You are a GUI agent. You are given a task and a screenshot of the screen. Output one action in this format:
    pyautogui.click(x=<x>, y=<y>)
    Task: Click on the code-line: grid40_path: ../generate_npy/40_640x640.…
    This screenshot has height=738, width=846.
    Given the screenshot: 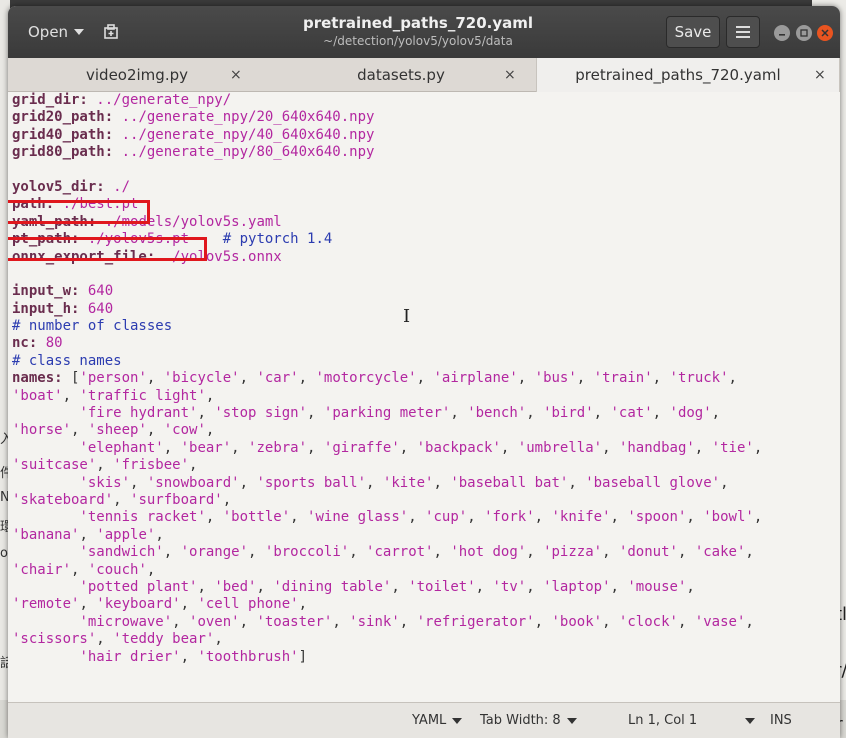 What is the action you would take?
    pyautogui.click(x=387, y=135)
    